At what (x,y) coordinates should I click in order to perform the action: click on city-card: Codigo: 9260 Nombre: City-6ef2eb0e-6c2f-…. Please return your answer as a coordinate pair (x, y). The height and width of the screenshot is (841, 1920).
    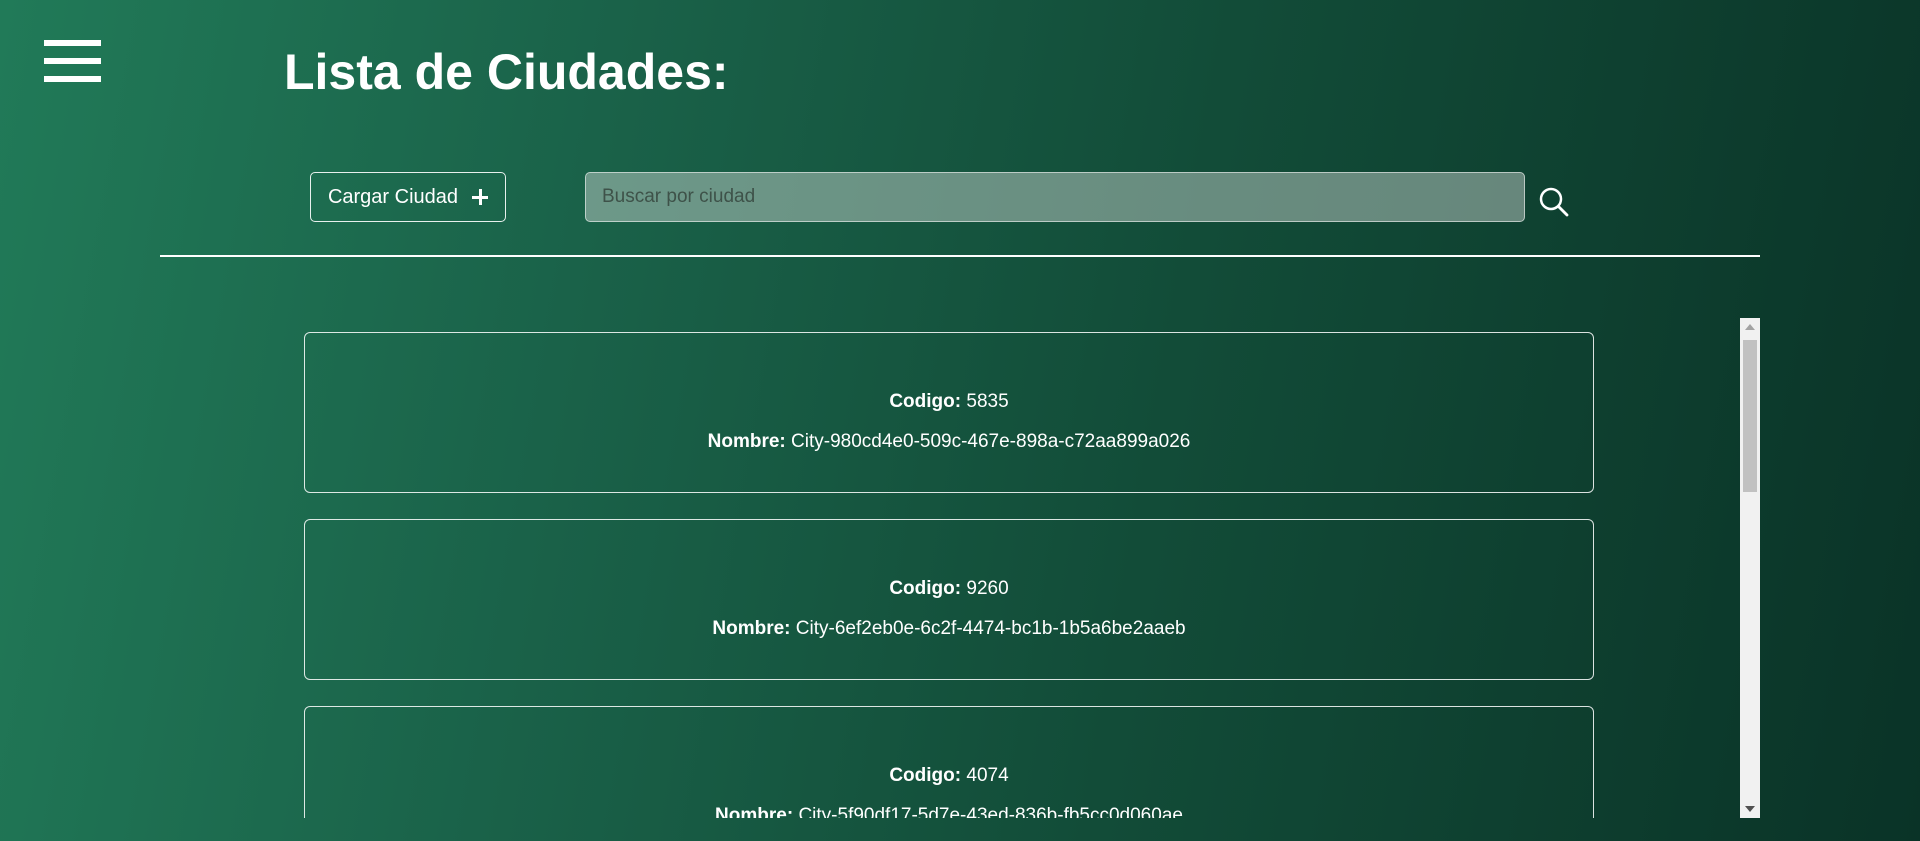
    Looking at the image, I should click on (949, 599).